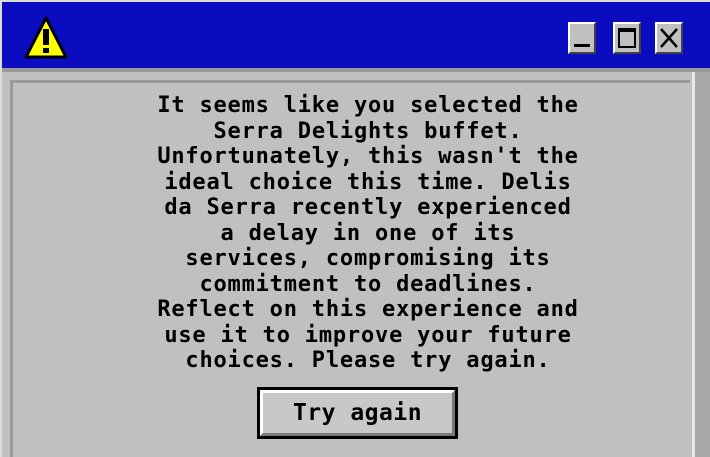 Image resolution: width=710 pixels, height=457 pixels. Describe the element at coordinates (368, 182) in the screenshot. I see `message-line: ideal choice this time. Delis` at that location.